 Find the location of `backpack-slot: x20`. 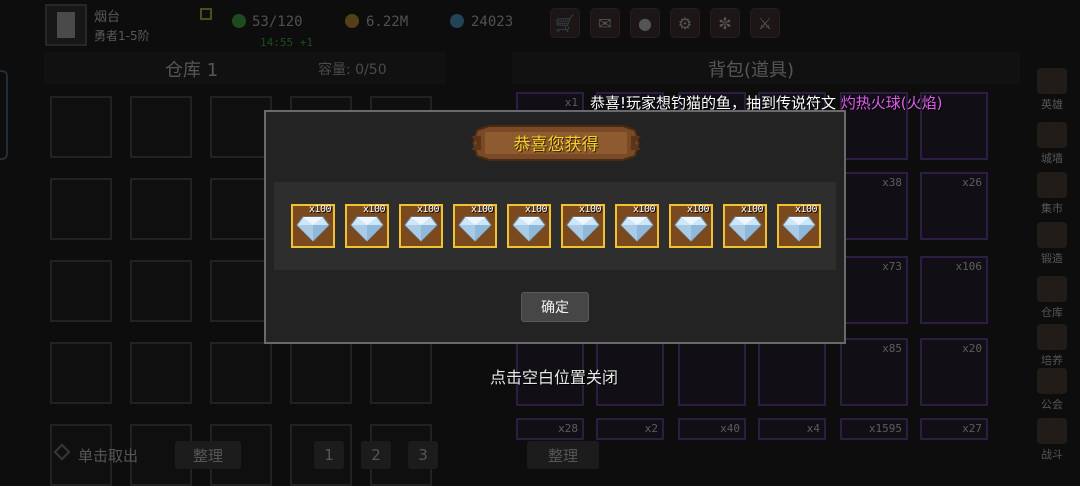

backpack-slot: x20 is located at coordinates (954, 372).